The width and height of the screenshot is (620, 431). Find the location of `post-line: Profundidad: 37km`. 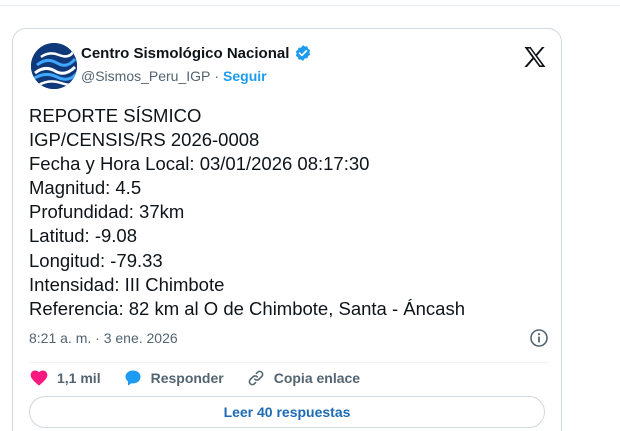

post-line: Profundidad: 37km is located at coordinates (107, 212).